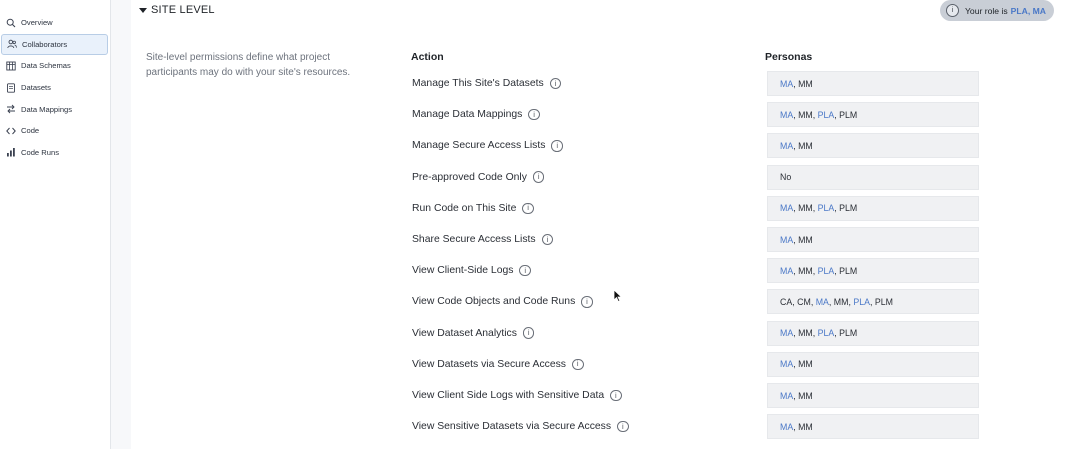 The image size is (1068, 449). I want to click on sidebar-item-label: Overview, so click(37, 23).